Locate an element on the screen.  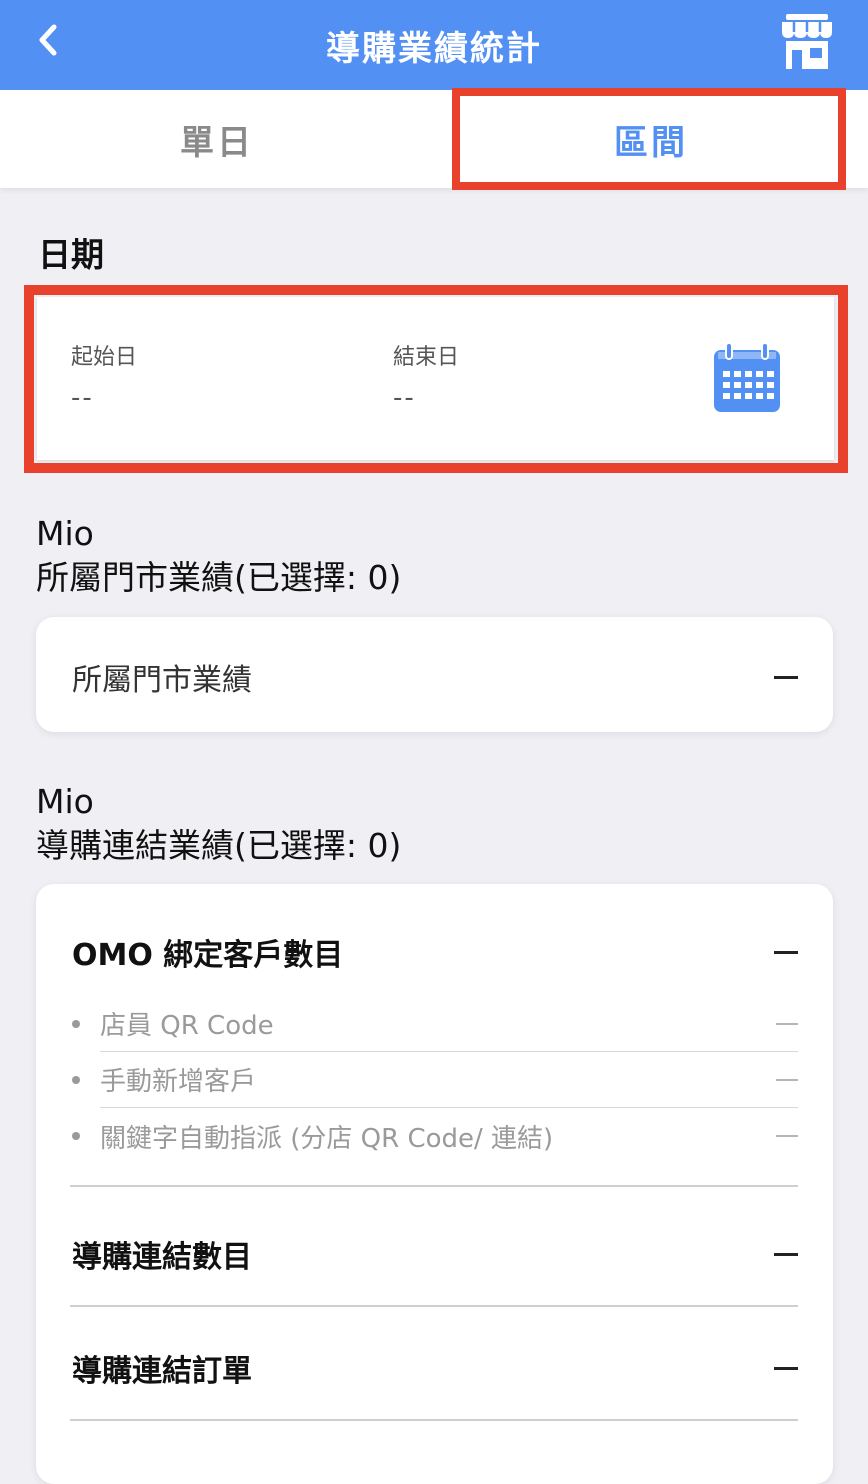
store-button is located at coordinates (807, 41).